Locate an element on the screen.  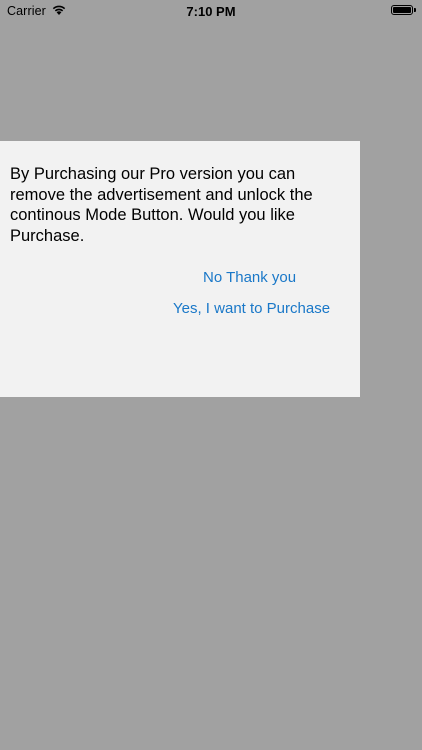
battery-level is located at coordinates (402, 10).